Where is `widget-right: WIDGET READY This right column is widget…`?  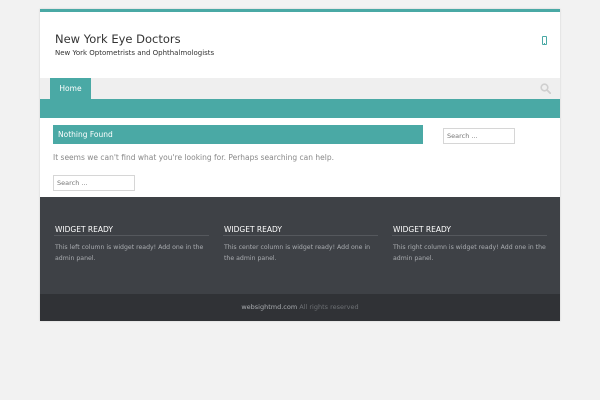 widget-right: WIDGET READY This right column is widget… is located at coordinates (469, 244).